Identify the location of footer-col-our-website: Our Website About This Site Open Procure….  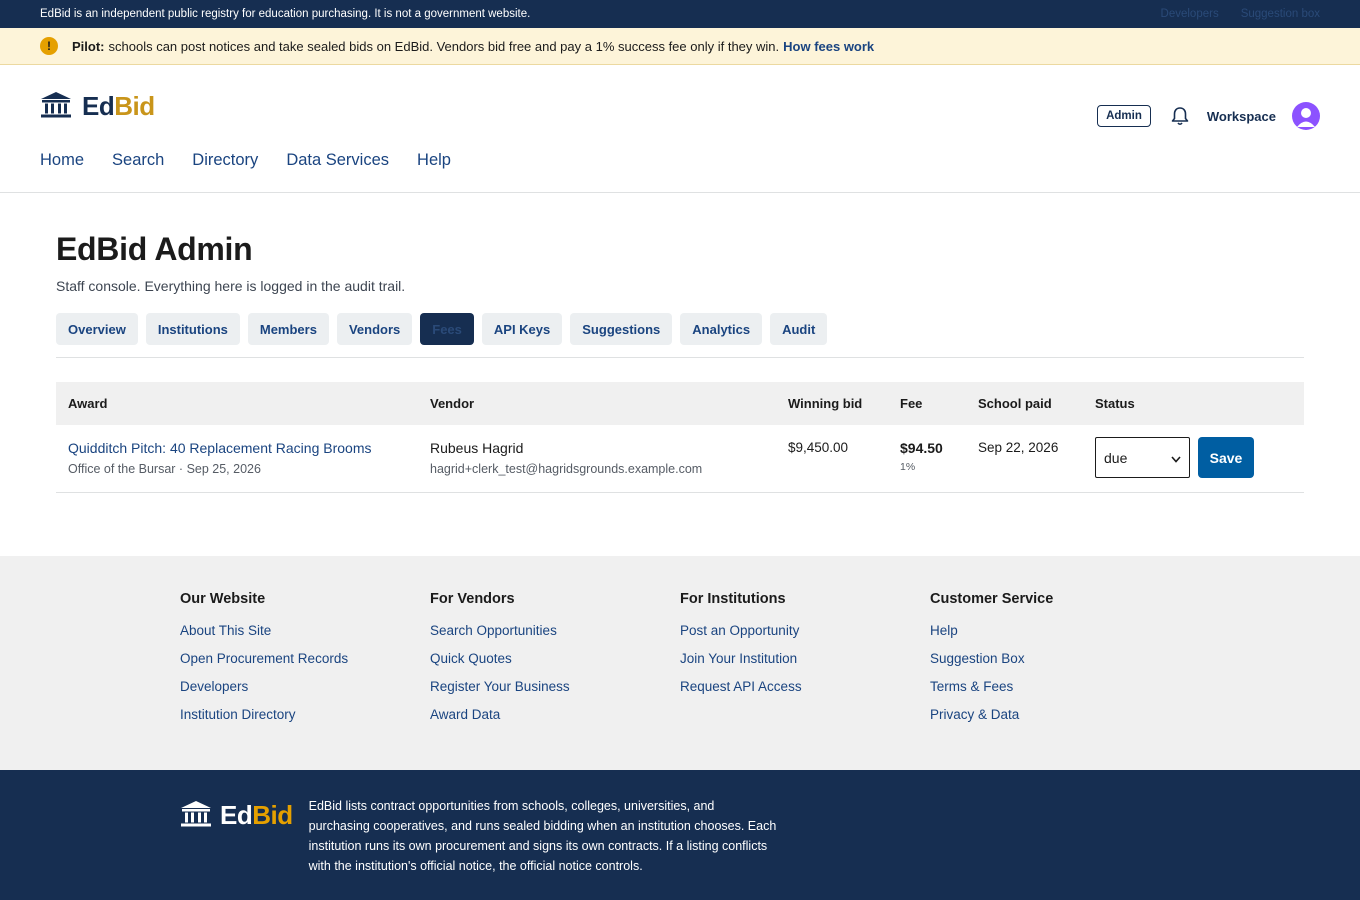
(305, 680).